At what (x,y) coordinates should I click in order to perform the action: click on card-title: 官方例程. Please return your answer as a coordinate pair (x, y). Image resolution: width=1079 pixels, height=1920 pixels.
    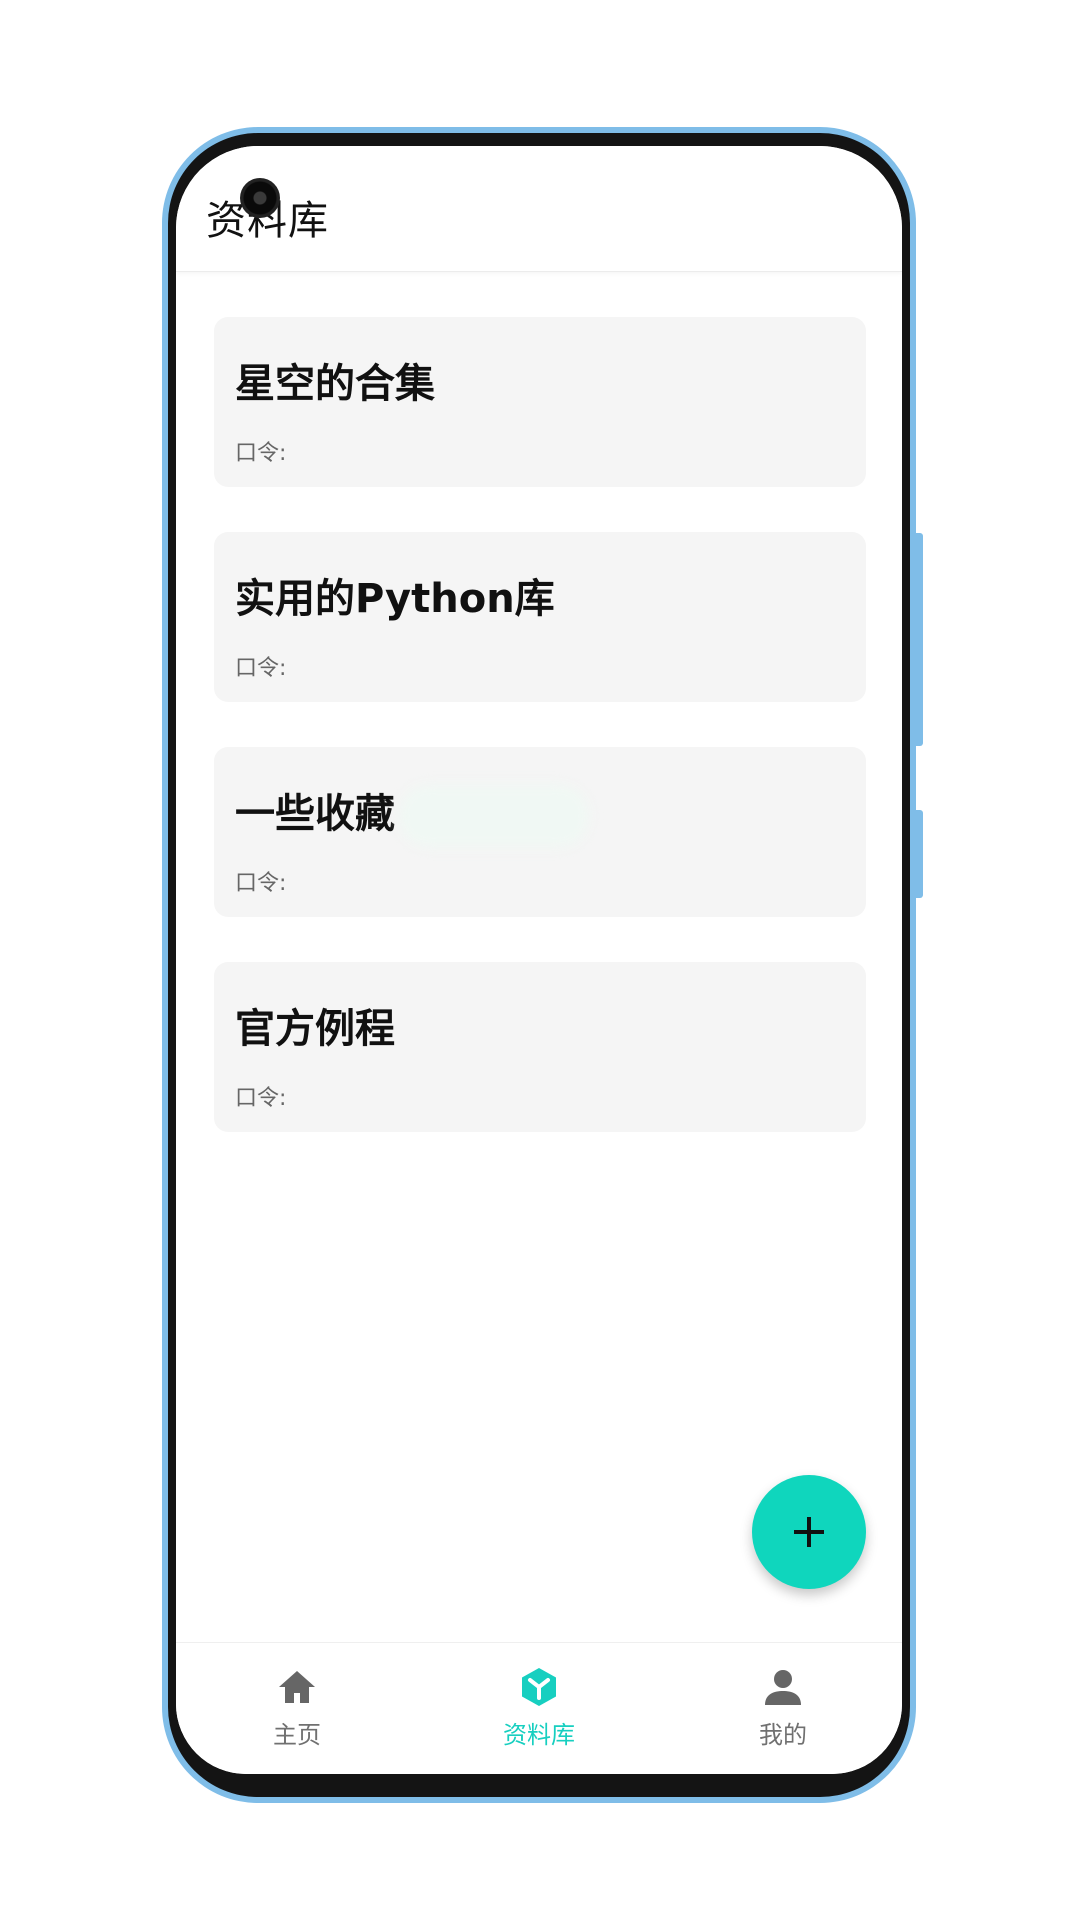
    Looking at the image, I should click on (315, 1029).